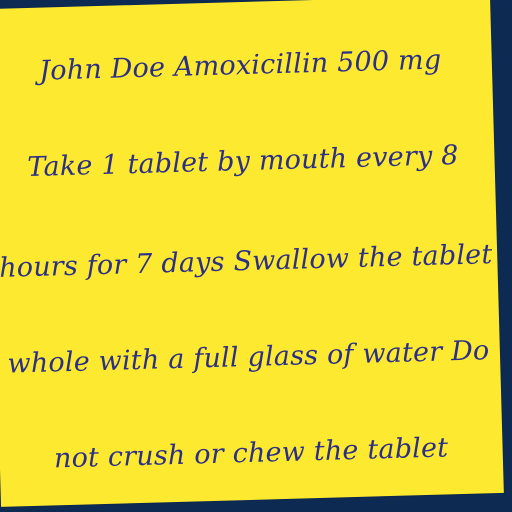  I want to click on note-line-warning: not crush or chew the tablet, so click(251, 453).